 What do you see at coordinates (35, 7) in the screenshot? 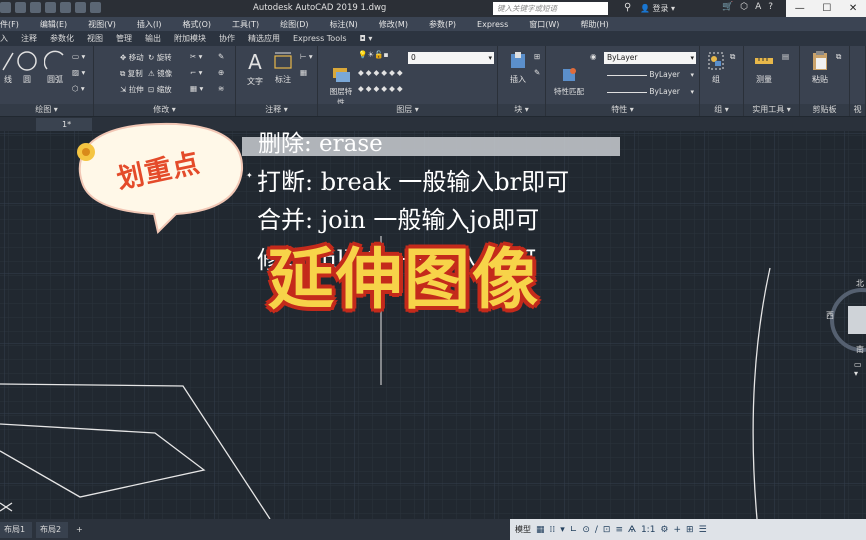
I see `save-icon` at bounding box center [35, 7].